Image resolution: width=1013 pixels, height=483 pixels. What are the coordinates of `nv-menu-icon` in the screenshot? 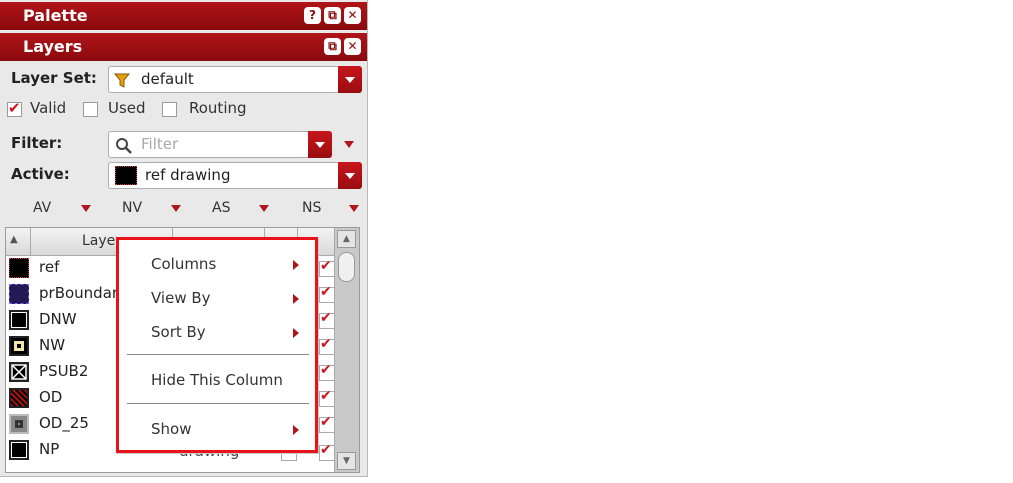 It's located at (176, 208).